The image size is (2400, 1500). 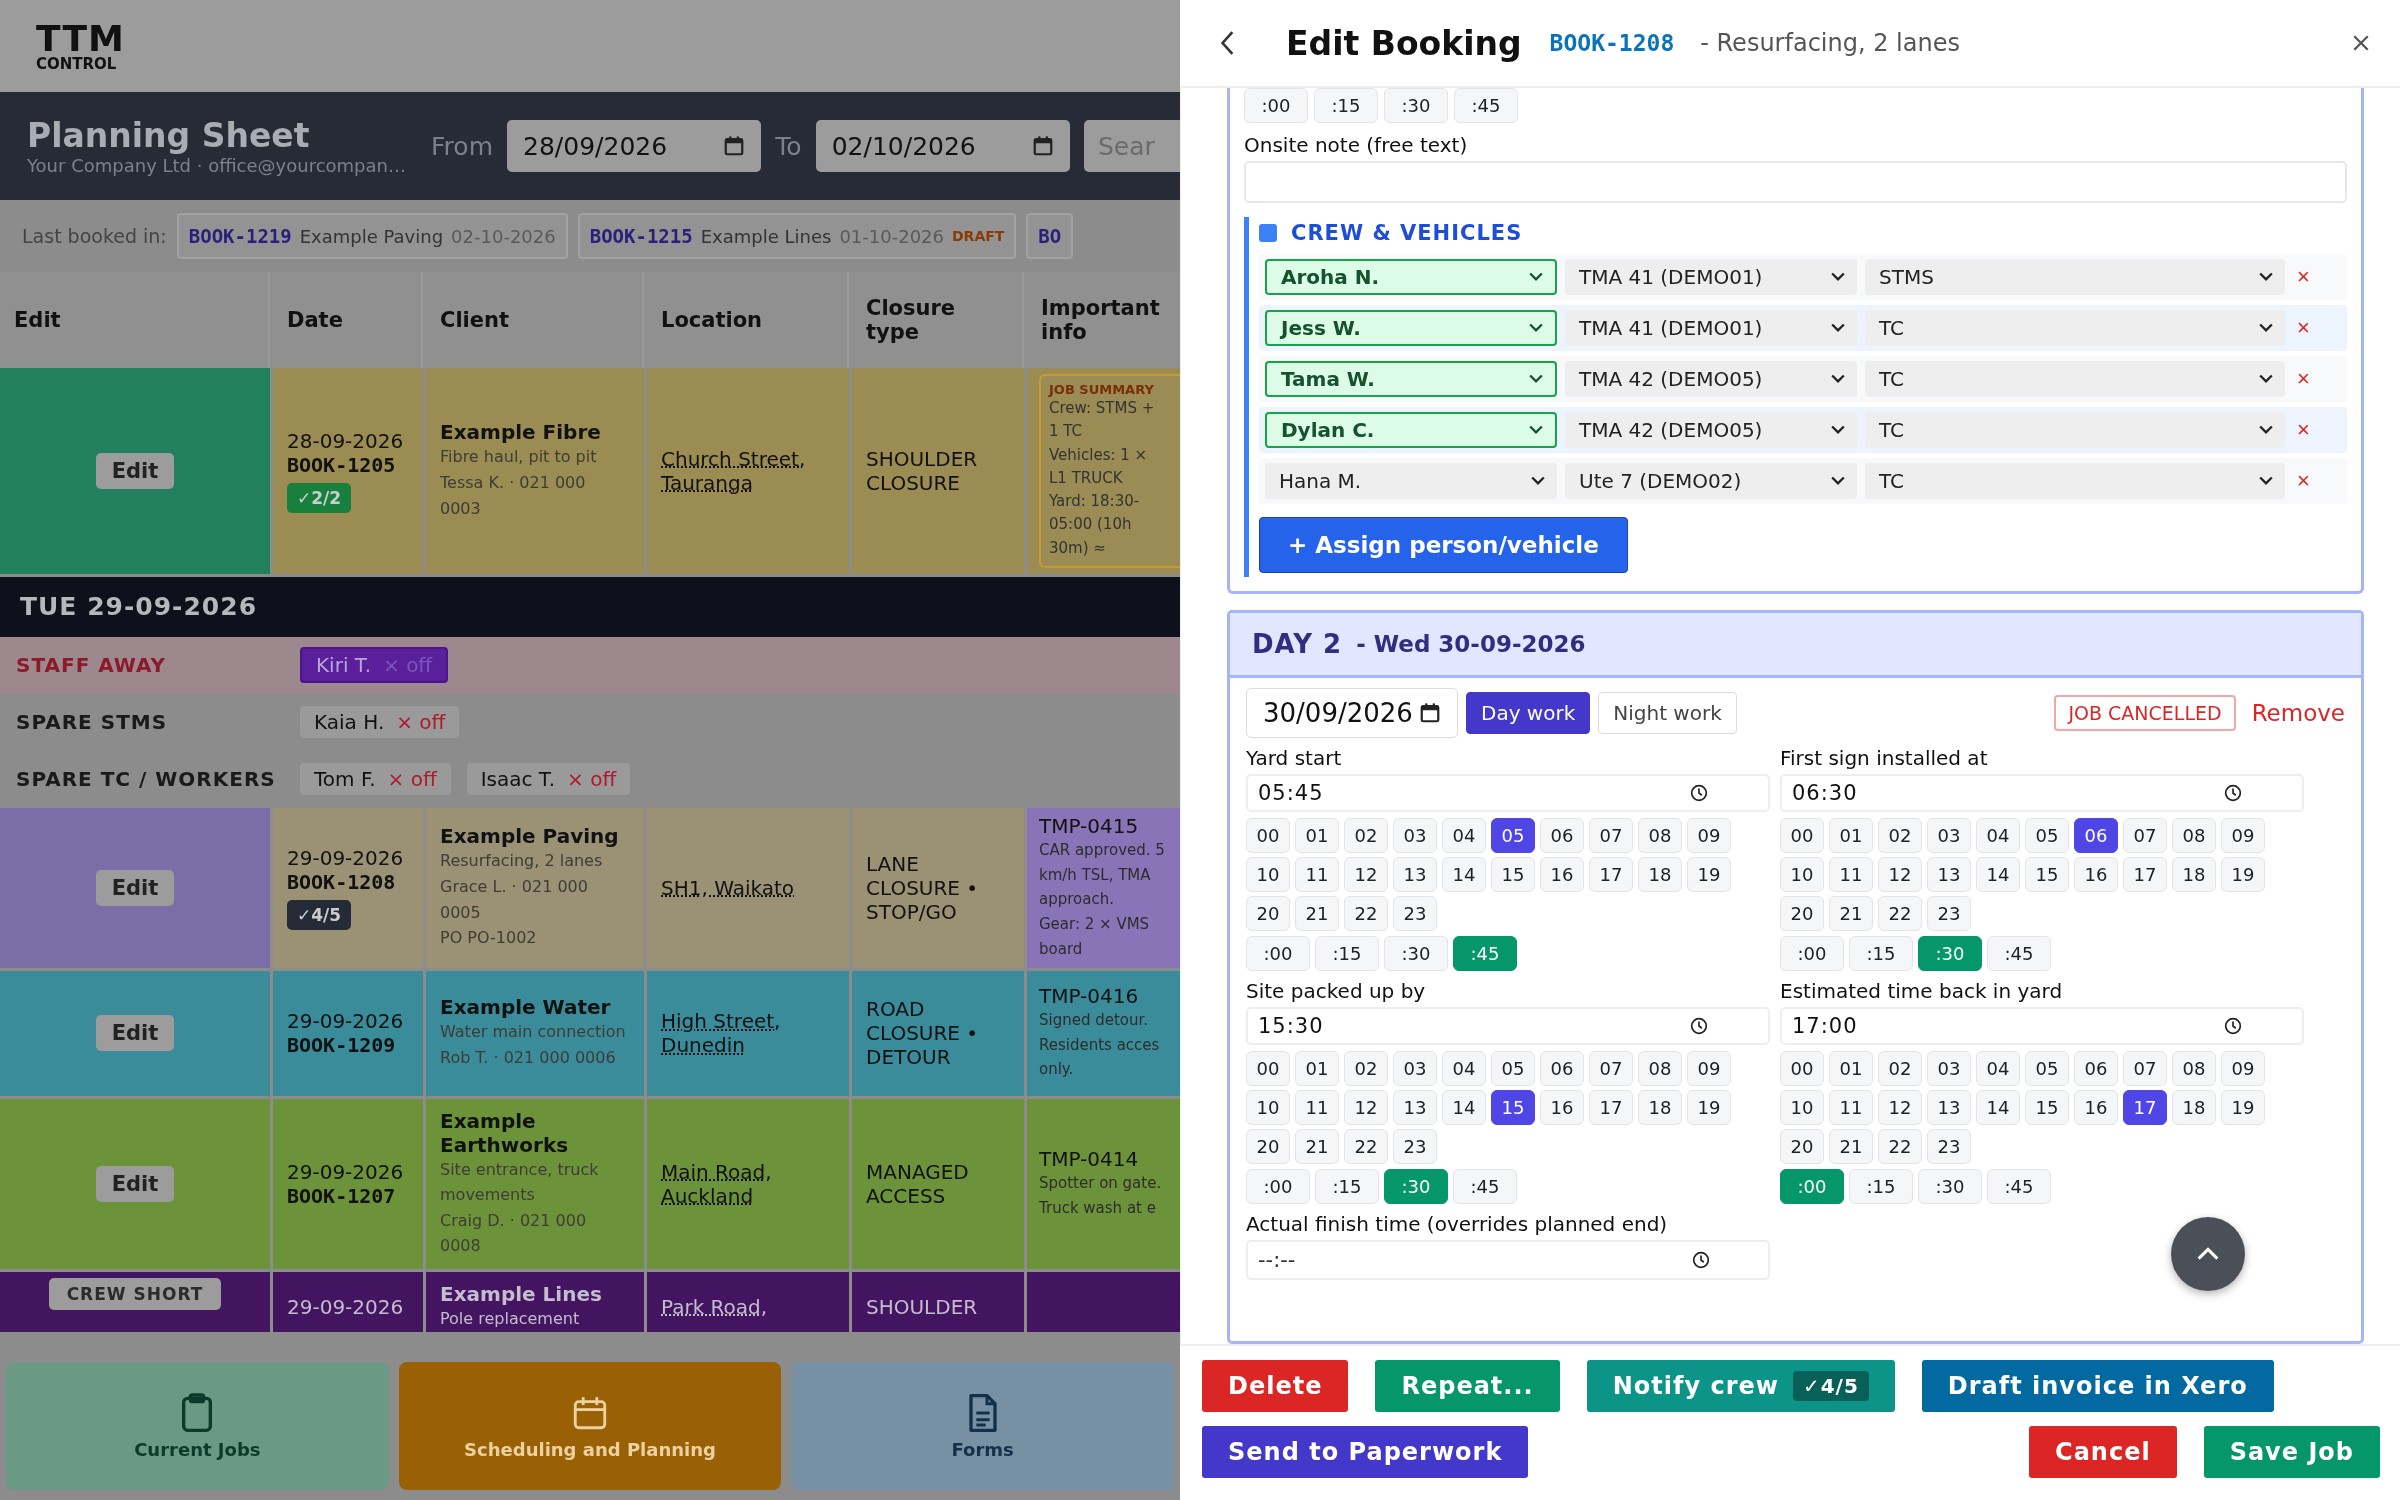 What do you see at coordinates (1998, 835) in the screenshot?
I see `hour-chip: 04` at bounding box center [1998, 835].